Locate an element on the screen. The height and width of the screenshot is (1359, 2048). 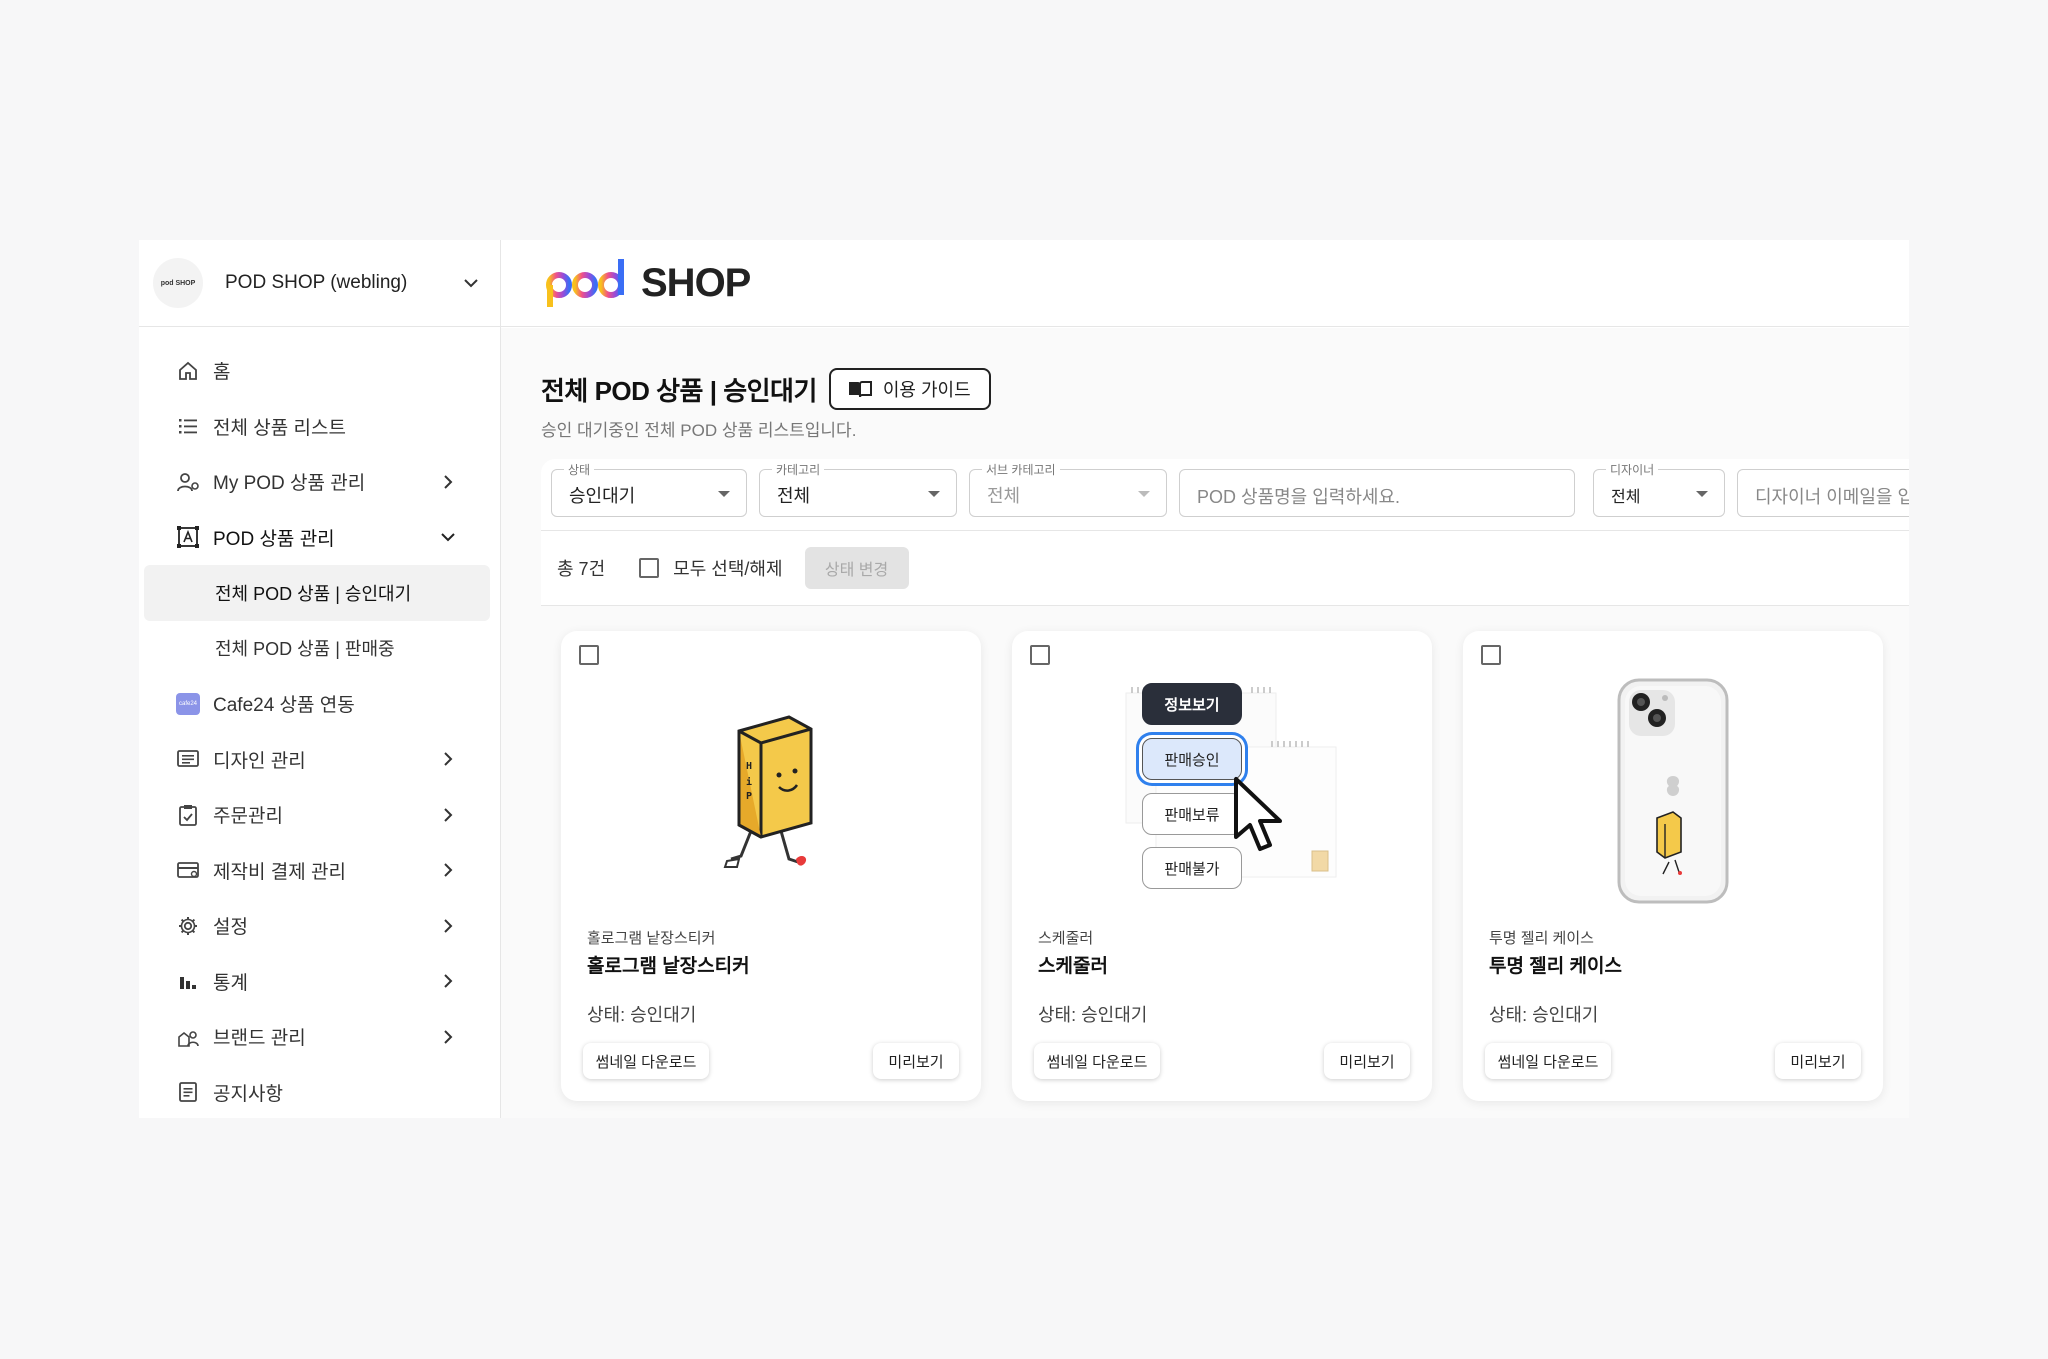
home-icon is located at coordinates (188, 371).